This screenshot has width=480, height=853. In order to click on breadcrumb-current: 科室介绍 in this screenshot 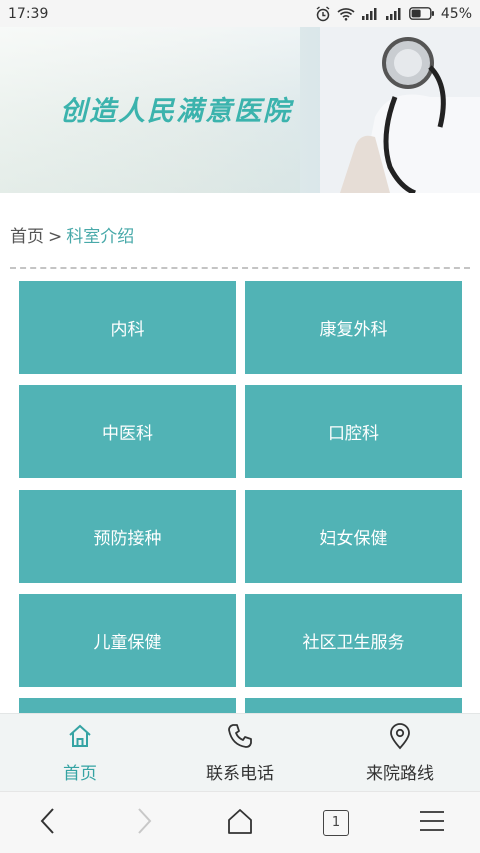, I will do `click(100, 237)`.